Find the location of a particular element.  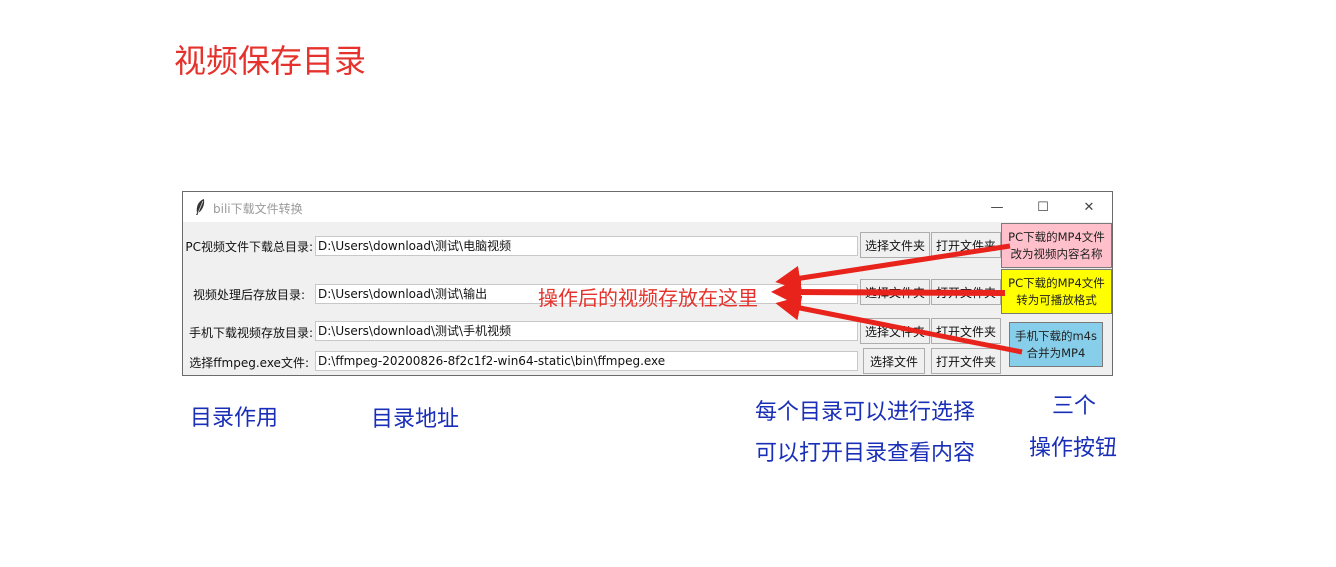

annotation-dir-purpose: 目录作用 is located at coordinates (234, 418).